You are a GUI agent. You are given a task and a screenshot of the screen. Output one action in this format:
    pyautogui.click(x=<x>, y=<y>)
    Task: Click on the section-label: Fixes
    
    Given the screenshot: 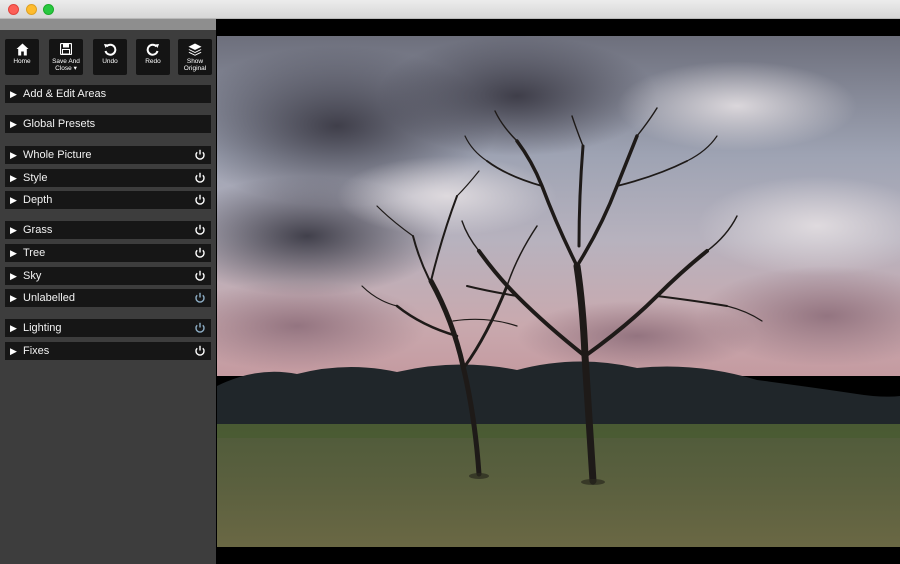 What is the action you would take?
    pyautogui.click(x=36, y=351)
    